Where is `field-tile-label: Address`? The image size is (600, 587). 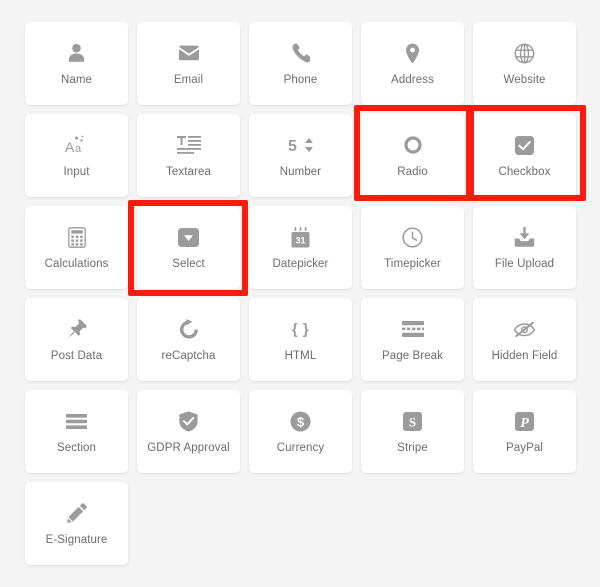
field-tile-label: Address is located at coordinates (412, 80).